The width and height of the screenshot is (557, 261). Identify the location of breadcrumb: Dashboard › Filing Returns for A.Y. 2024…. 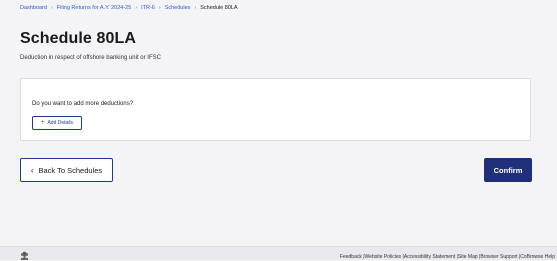
(129, 8).